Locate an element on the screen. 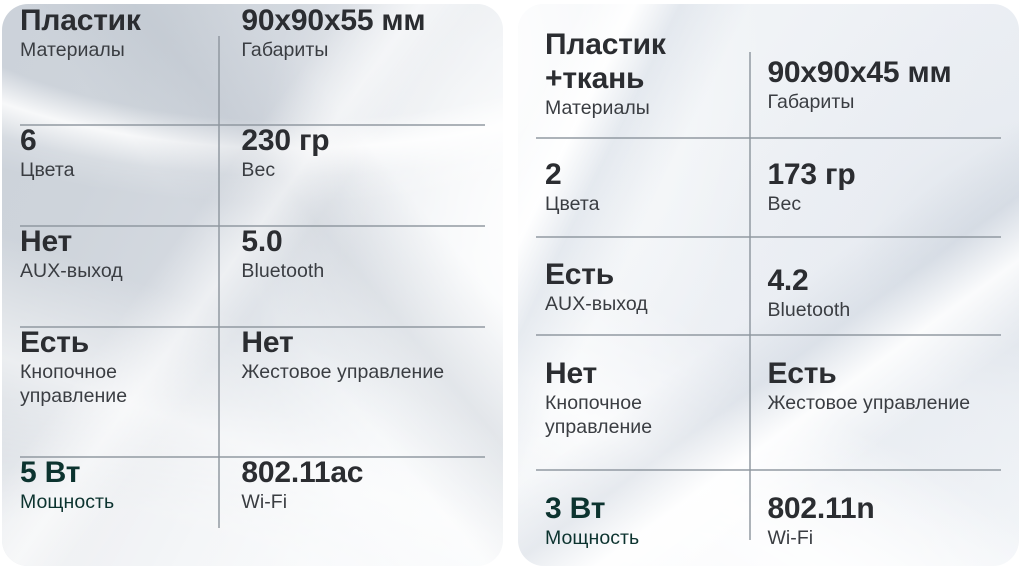  spec-cell-weight: 173 гр Вес is located at coordinates (881, 197).